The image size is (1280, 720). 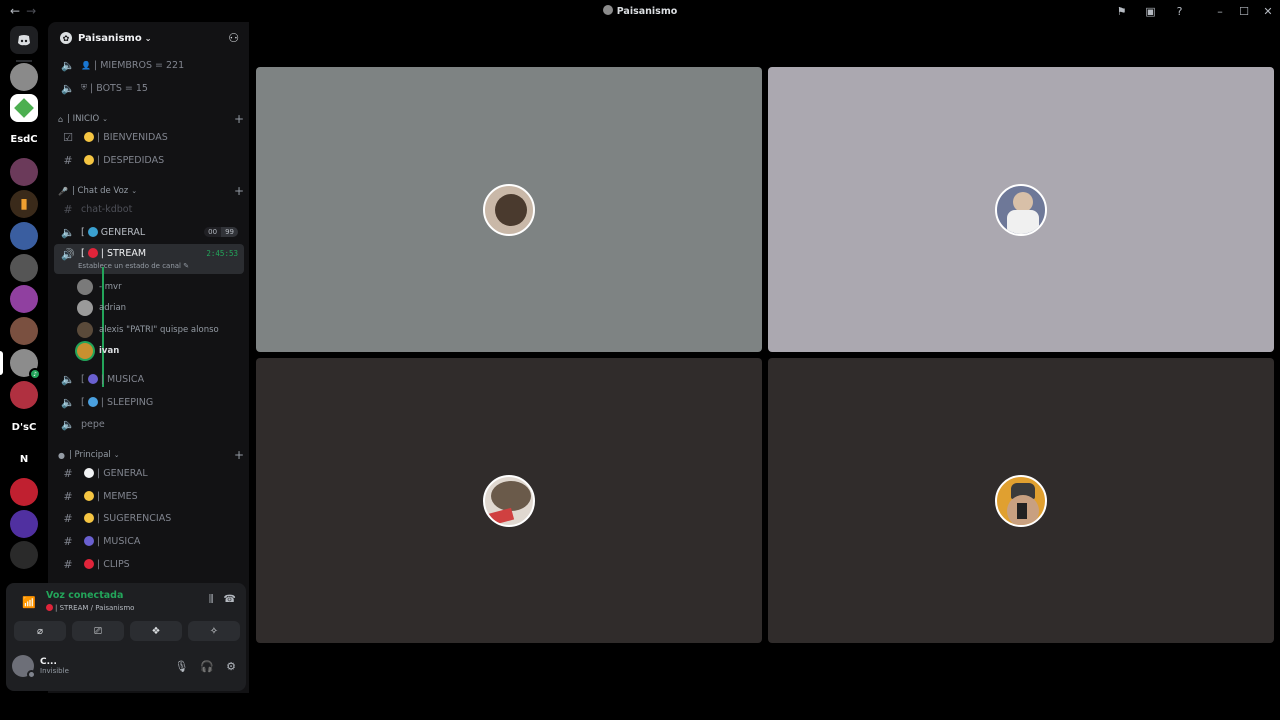 I want to click on voice-user: adrian, so click(x=159, y=308).